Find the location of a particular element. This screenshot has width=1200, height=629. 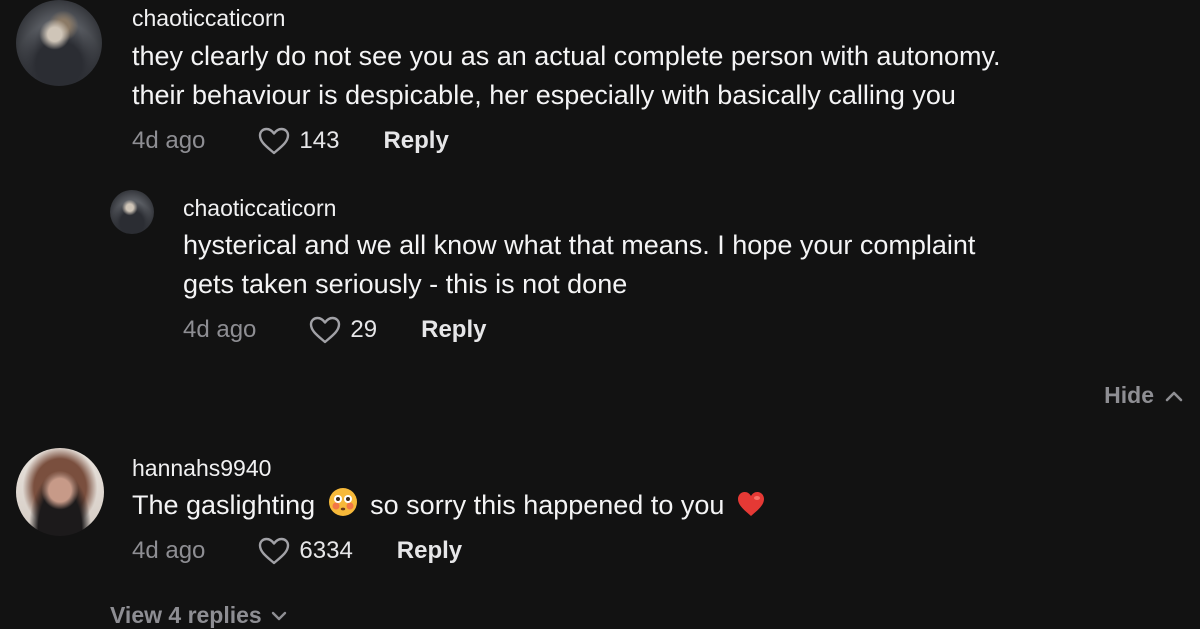

flushed-face-emoji-icon is located at coordinates (342, 502).